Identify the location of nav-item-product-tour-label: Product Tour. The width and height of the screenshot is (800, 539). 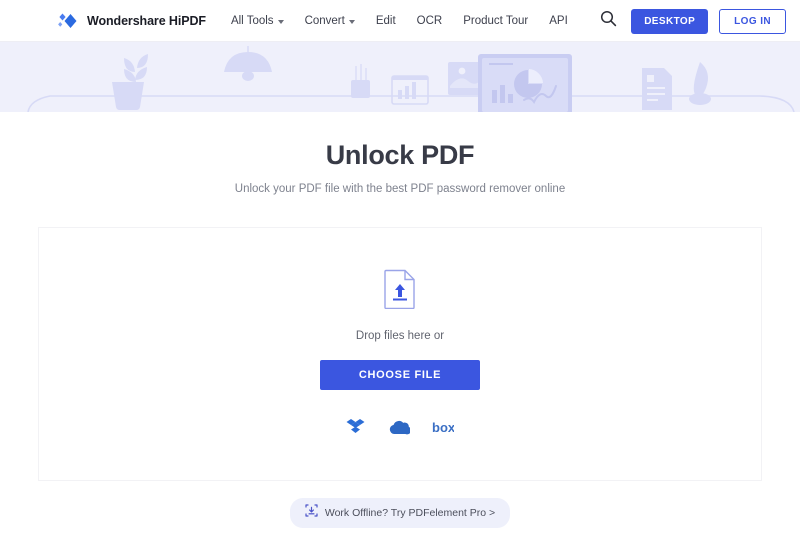
(496, 20).